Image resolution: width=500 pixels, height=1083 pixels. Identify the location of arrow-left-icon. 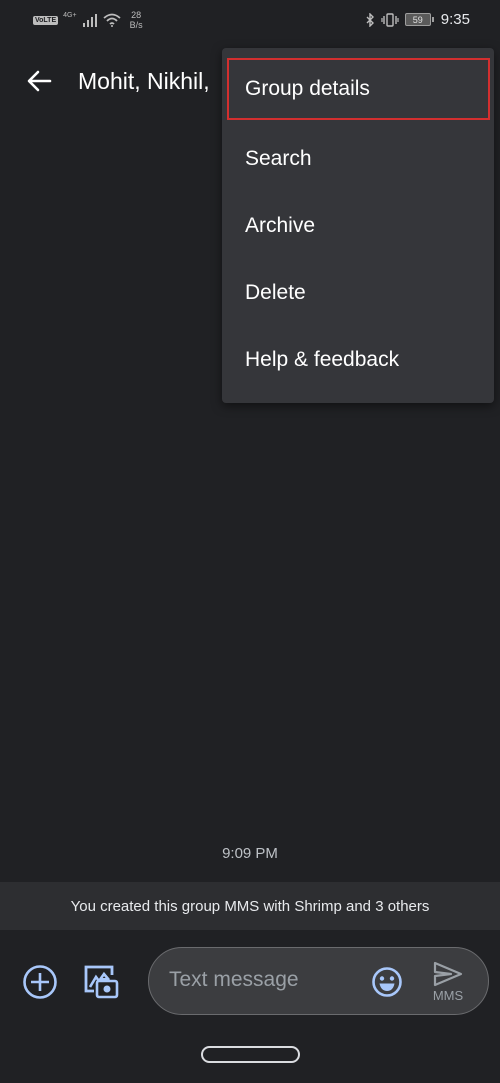
(39, 81).